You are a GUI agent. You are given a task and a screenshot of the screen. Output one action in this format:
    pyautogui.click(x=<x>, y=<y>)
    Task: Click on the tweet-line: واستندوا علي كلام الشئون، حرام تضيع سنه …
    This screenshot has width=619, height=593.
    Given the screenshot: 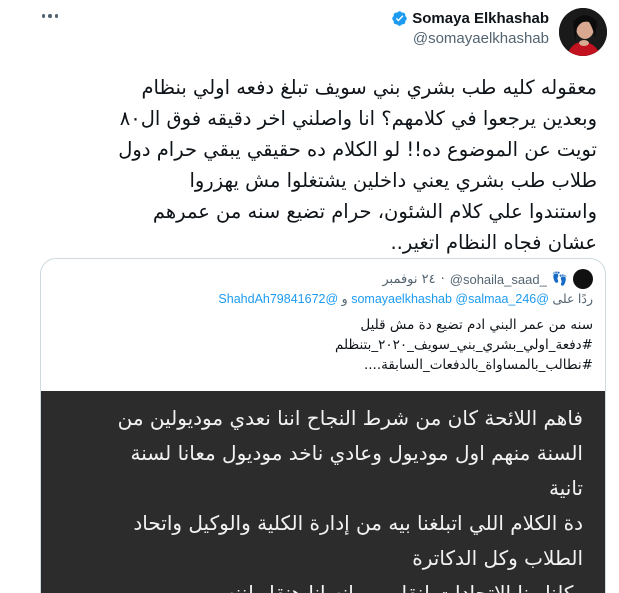 What is the action you would take?
    pyautogui.click(x=374, y=211)
    